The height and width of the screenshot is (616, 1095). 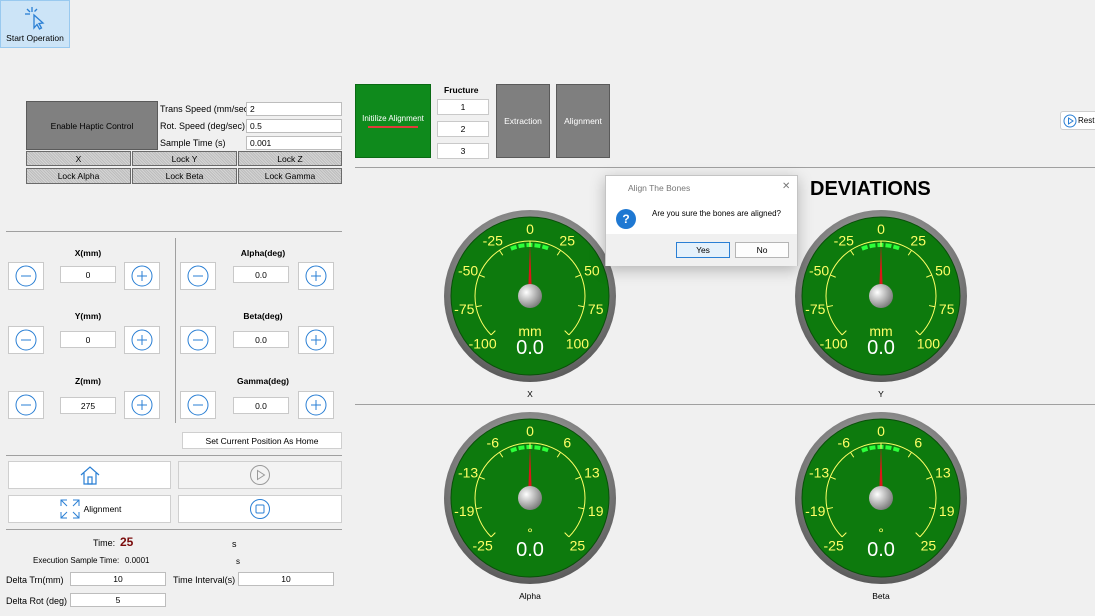 I want to click on gauge-tick-label: -75, so click(x=815, y=309).